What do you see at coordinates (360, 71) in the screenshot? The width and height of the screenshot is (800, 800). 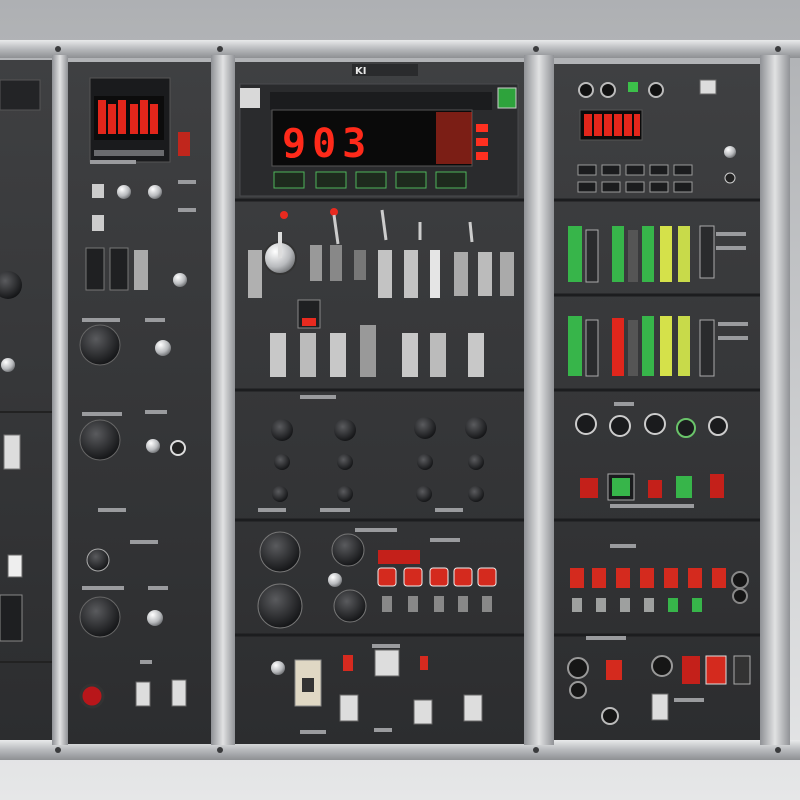 I see `brand-badge: KI` at bounding box center [360, 71].